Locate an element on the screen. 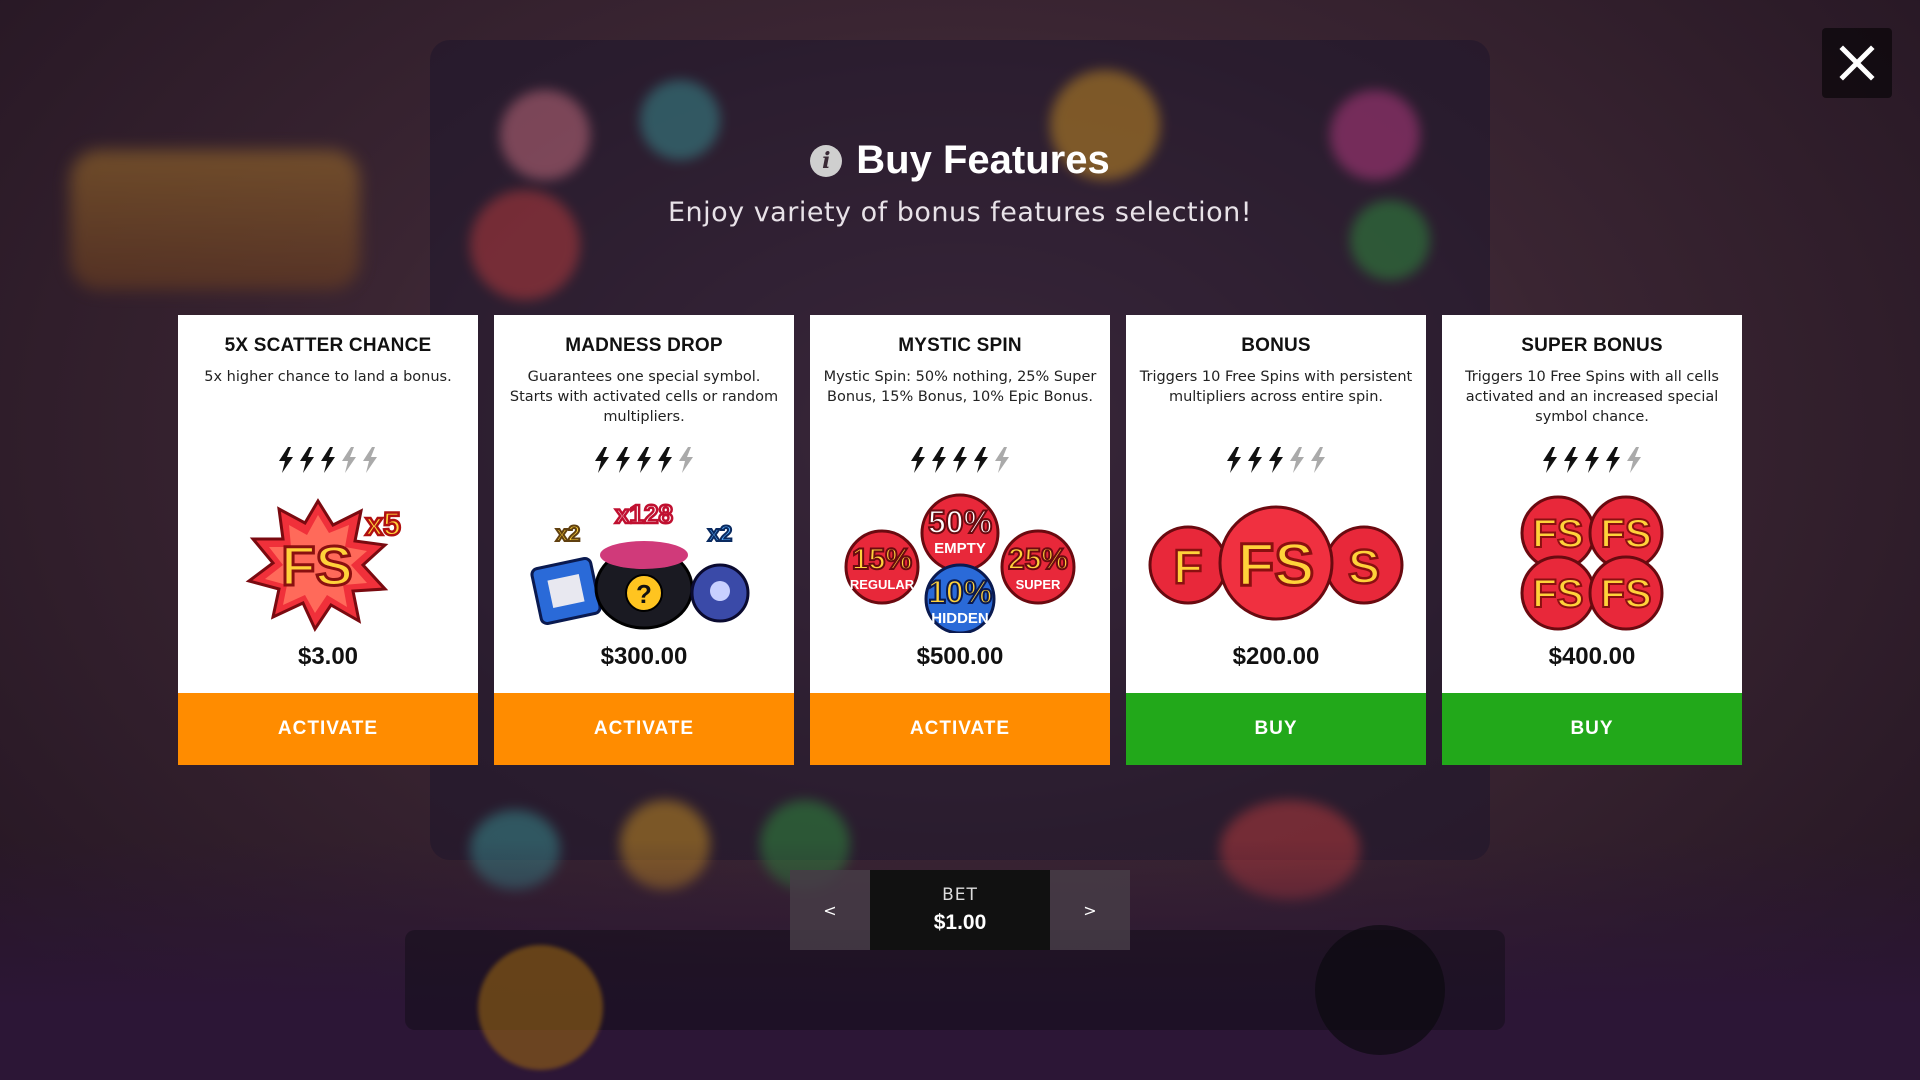  art-center-text: ? is located at coordinates (644, 594).